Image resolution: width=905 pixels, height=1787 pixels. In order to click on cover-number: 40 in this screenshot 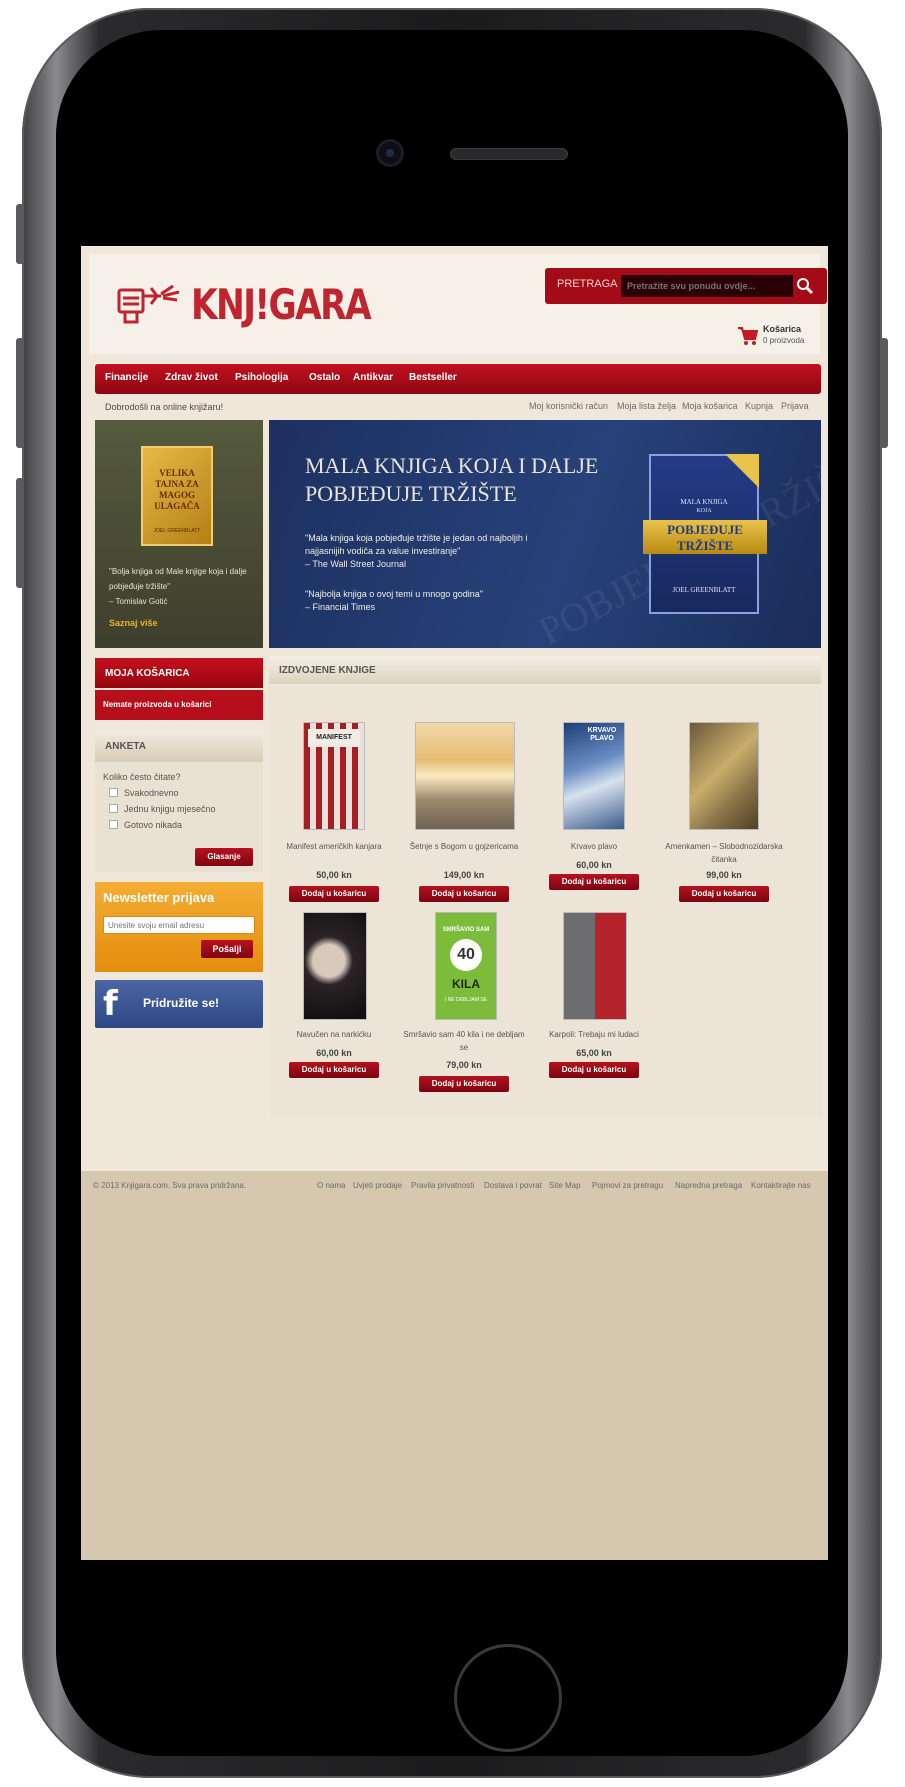, I will do `click(466, 955)`.